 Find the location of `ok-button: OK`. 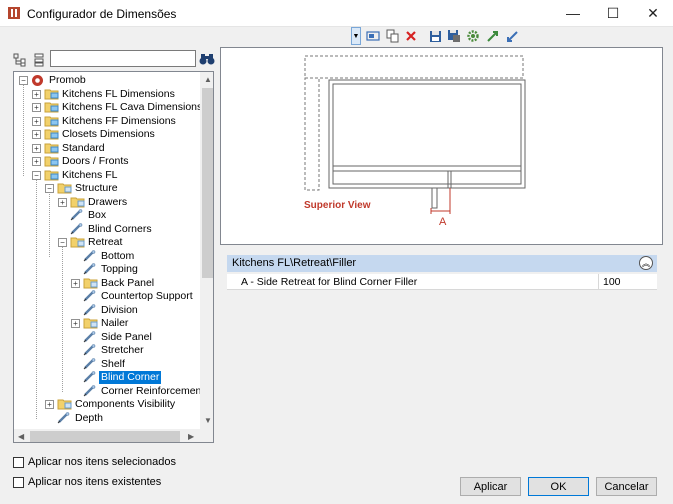

ok-button: OK is located at coordinates (558, 486).